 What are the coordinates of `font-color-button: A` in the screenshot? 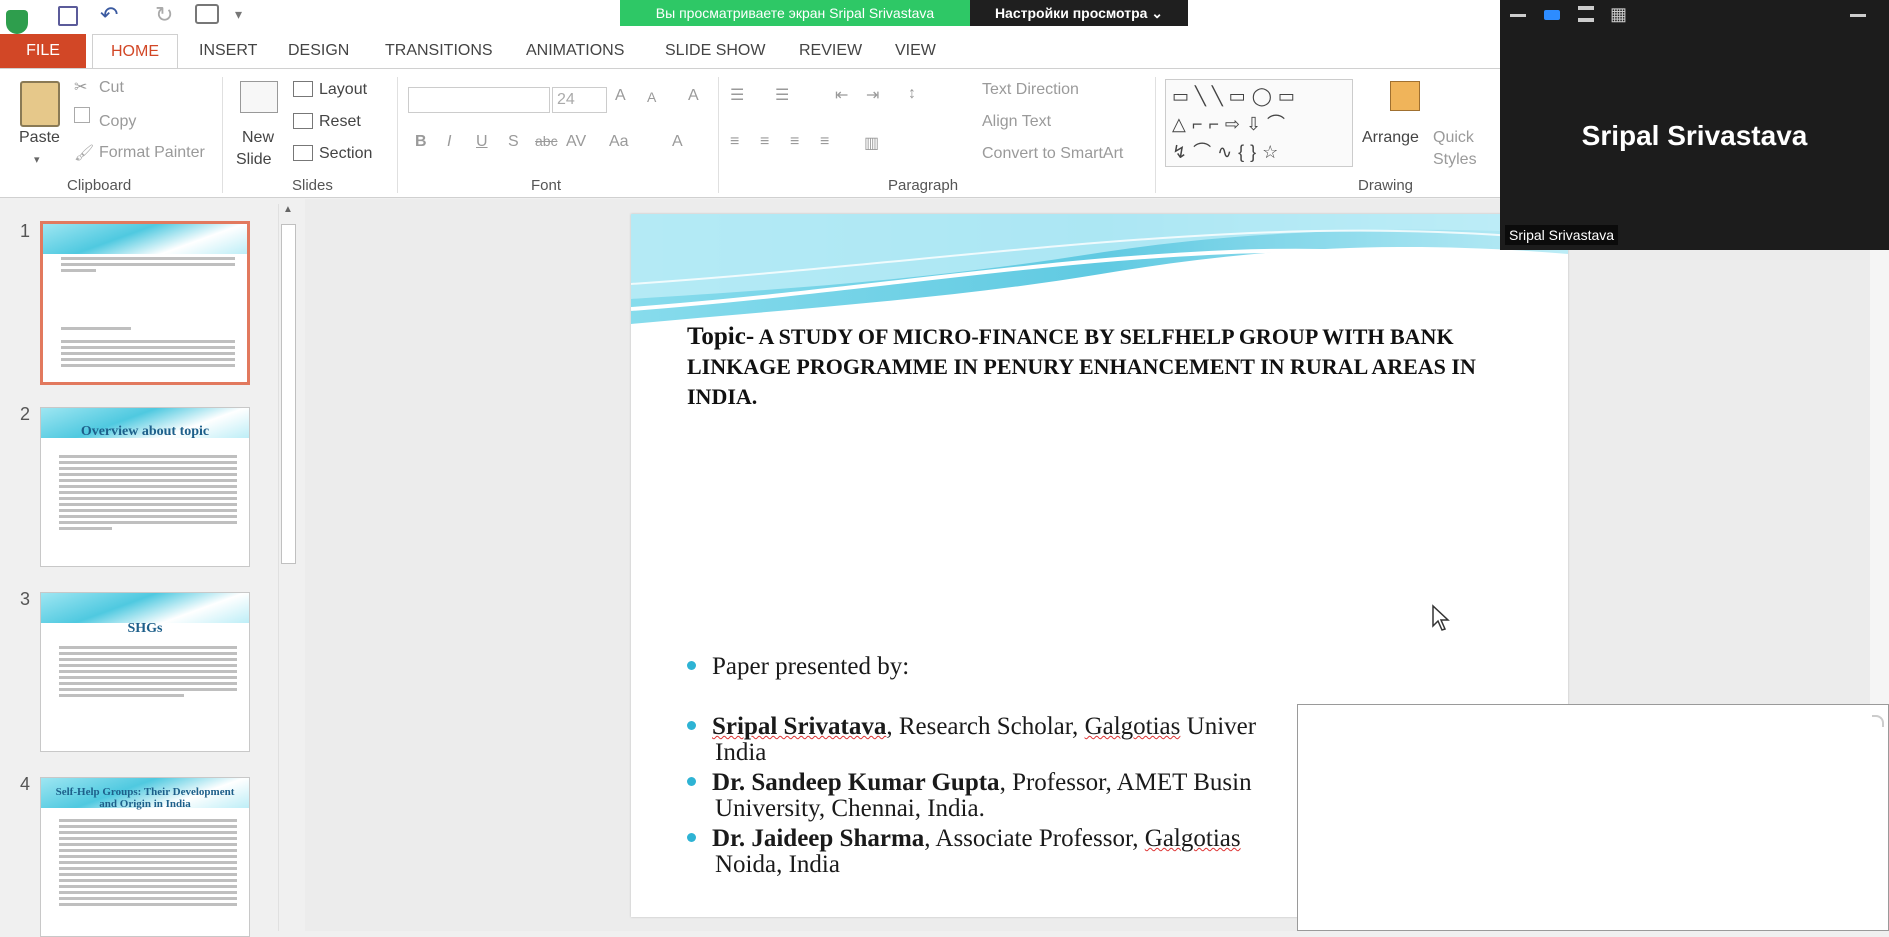 It's located at (677, 142).